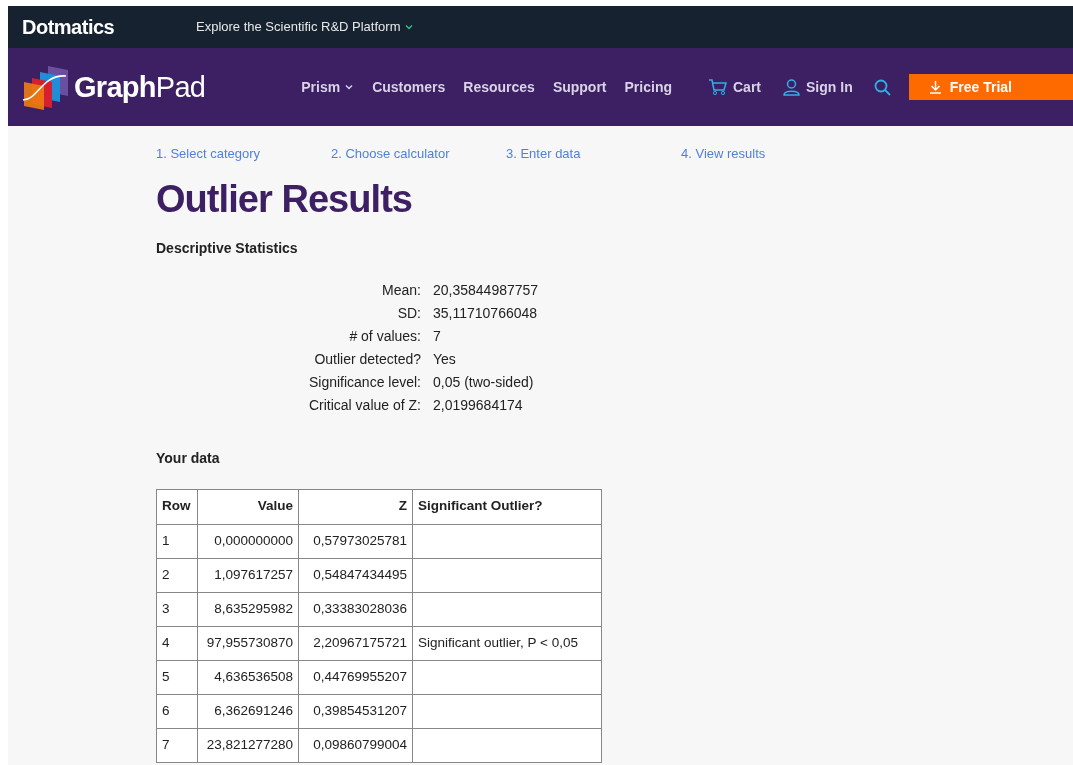  Describe the element at coordinates (248, 541) in the screenshot. I see `table-cell: 0,000000000` at that location.